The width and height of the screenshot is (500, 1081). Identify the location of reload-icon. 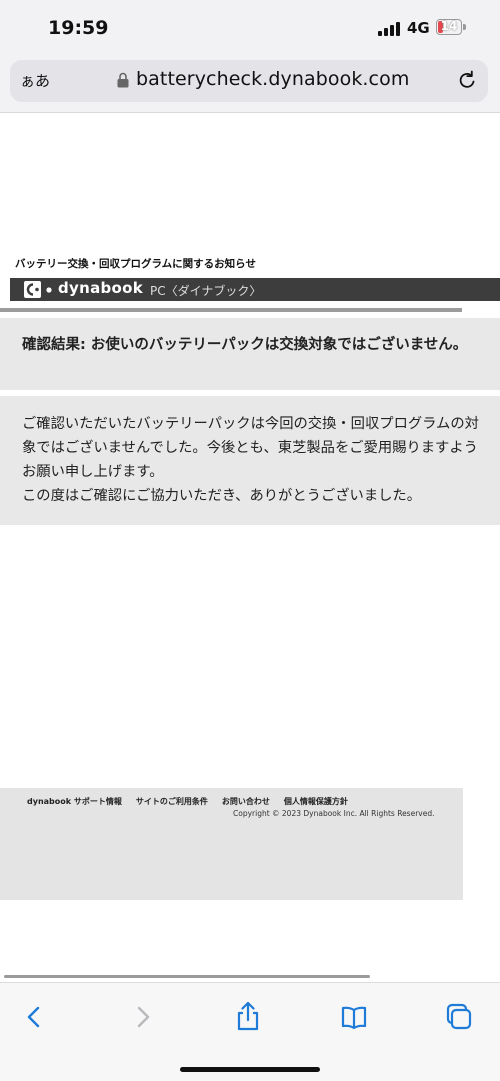
(467, 80).